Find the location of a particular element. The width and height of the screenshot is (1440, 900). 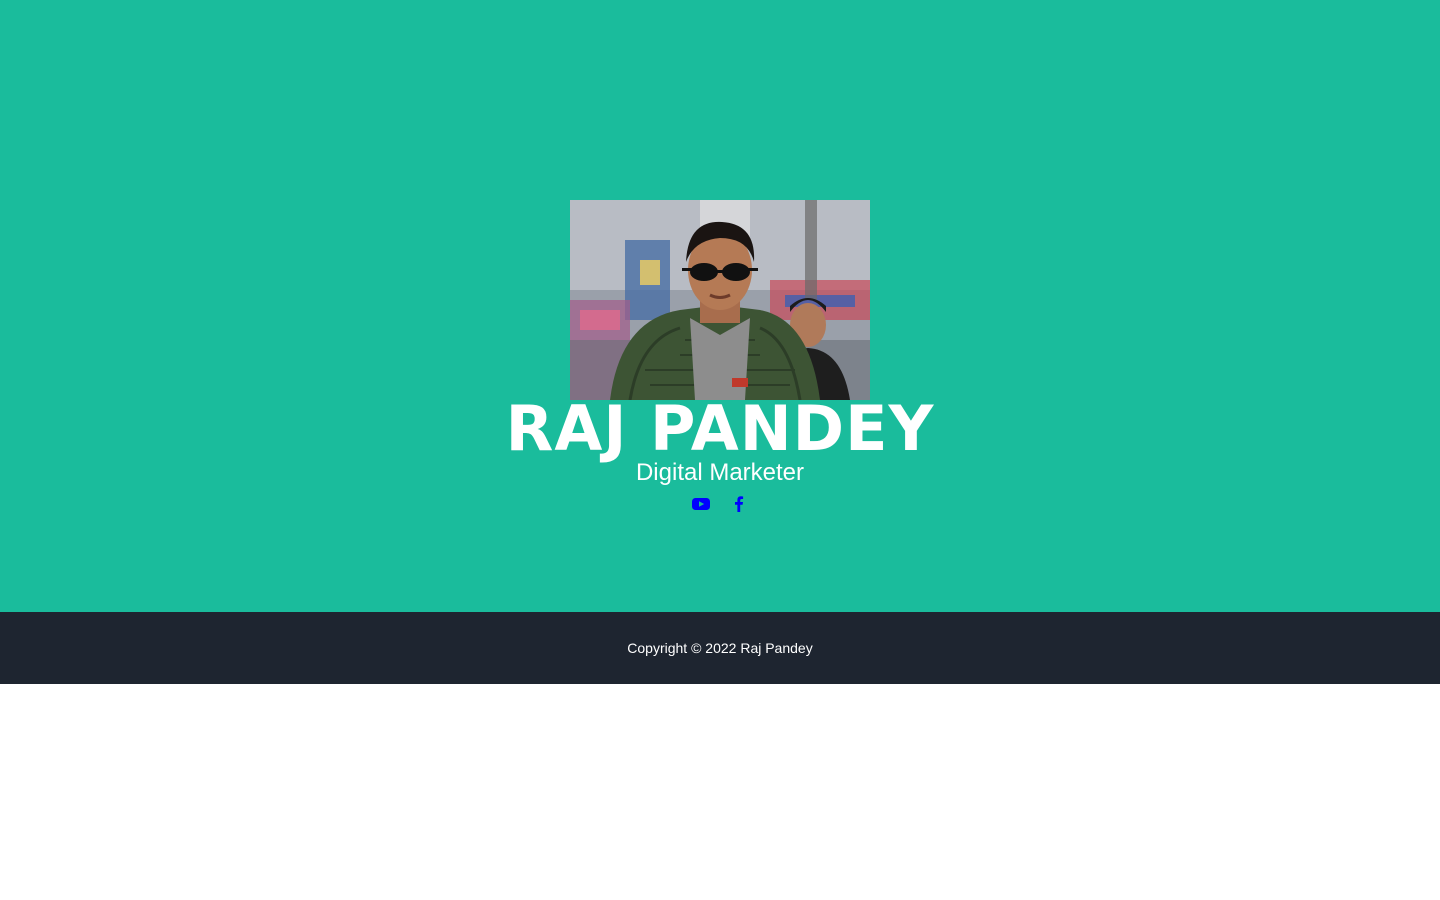

youtube-icon is located at coordinates (701, 504).